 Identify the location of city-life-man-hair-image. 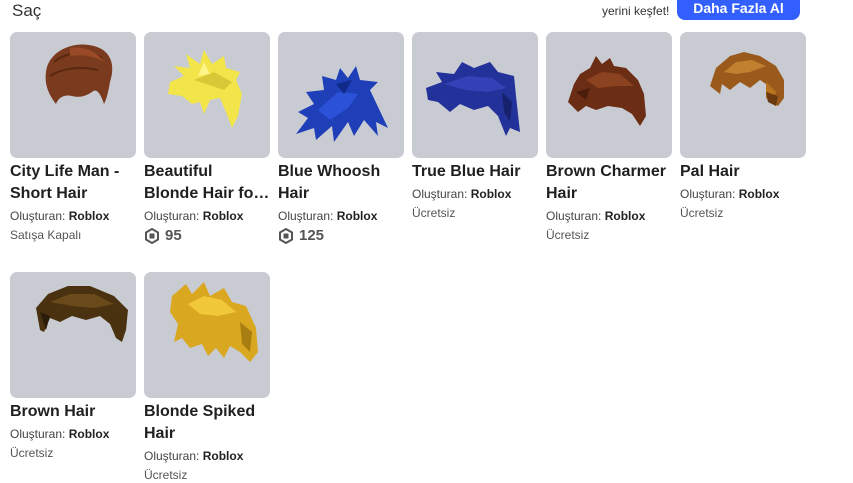
(79, 74).